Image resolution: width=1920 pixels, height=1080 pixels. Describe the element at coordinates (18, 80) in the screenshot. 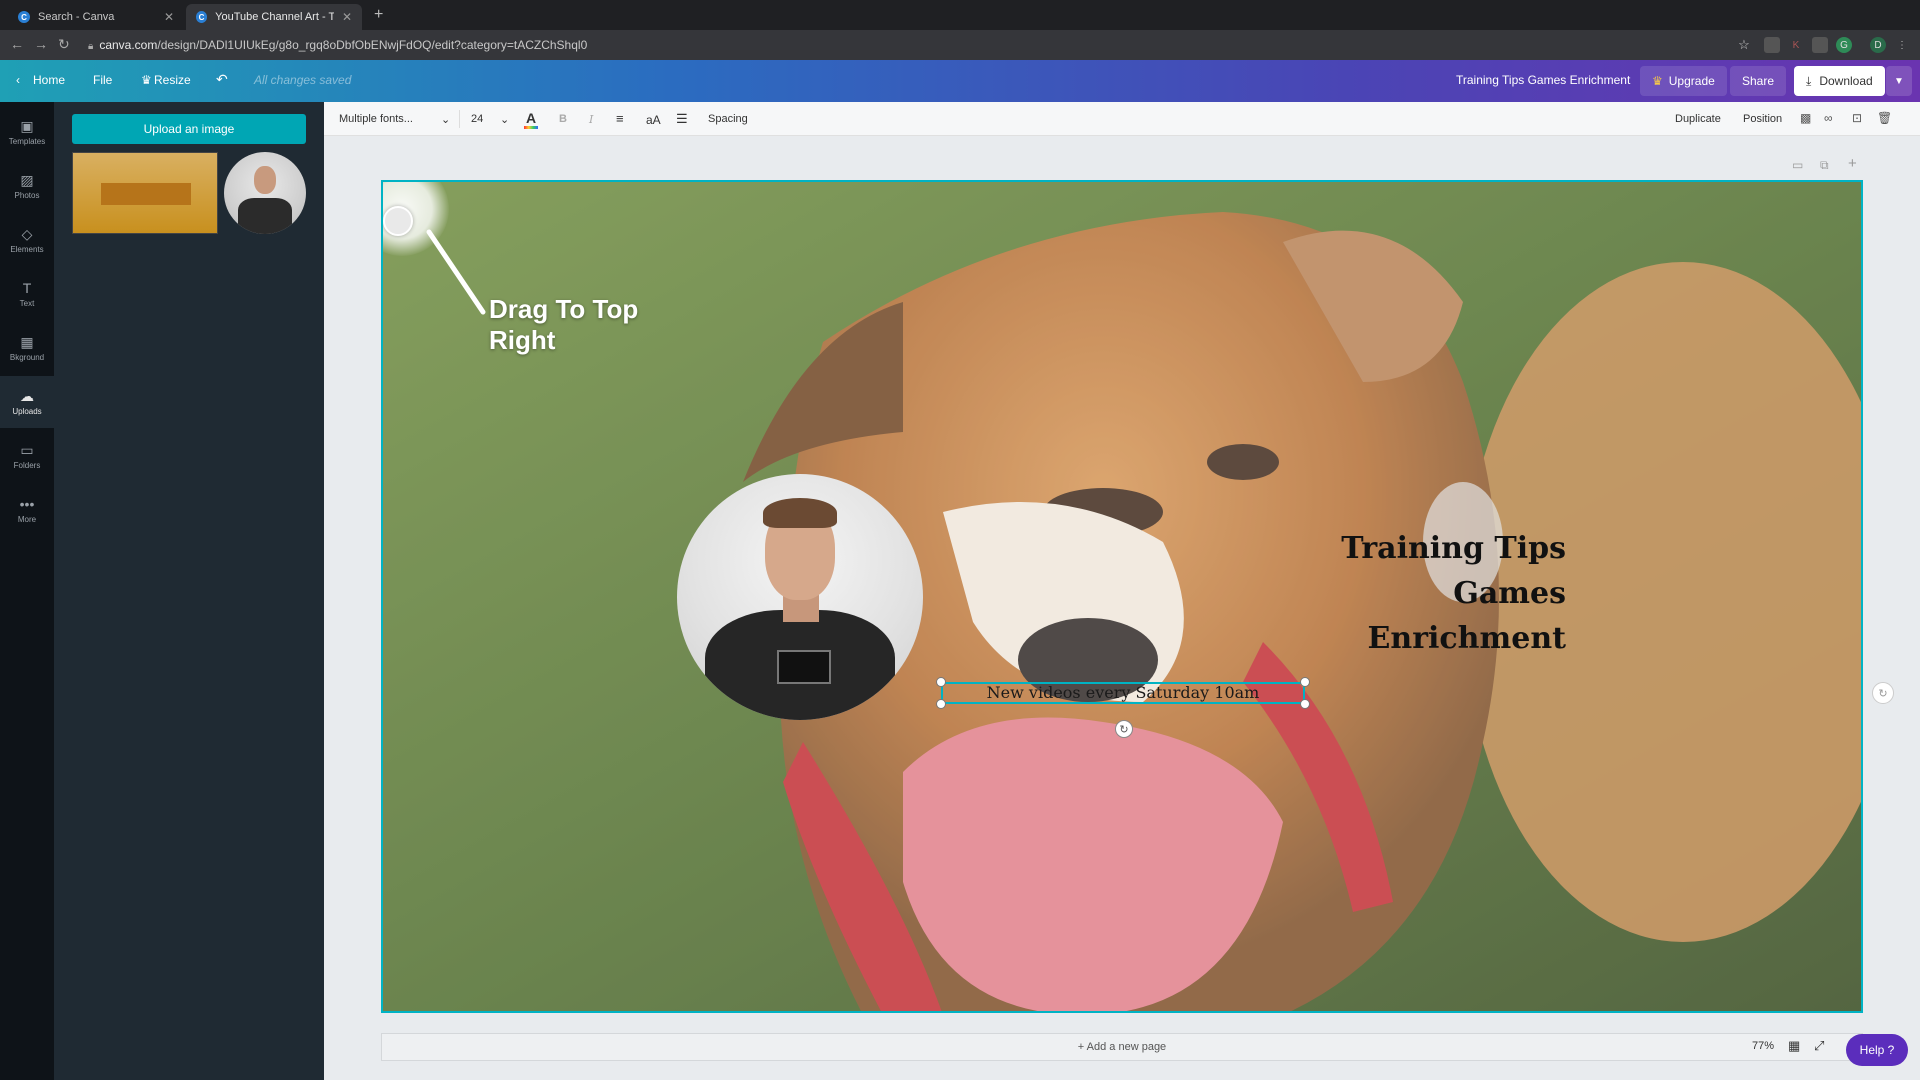

I see `home-chevron-icon: ‹` at that location.